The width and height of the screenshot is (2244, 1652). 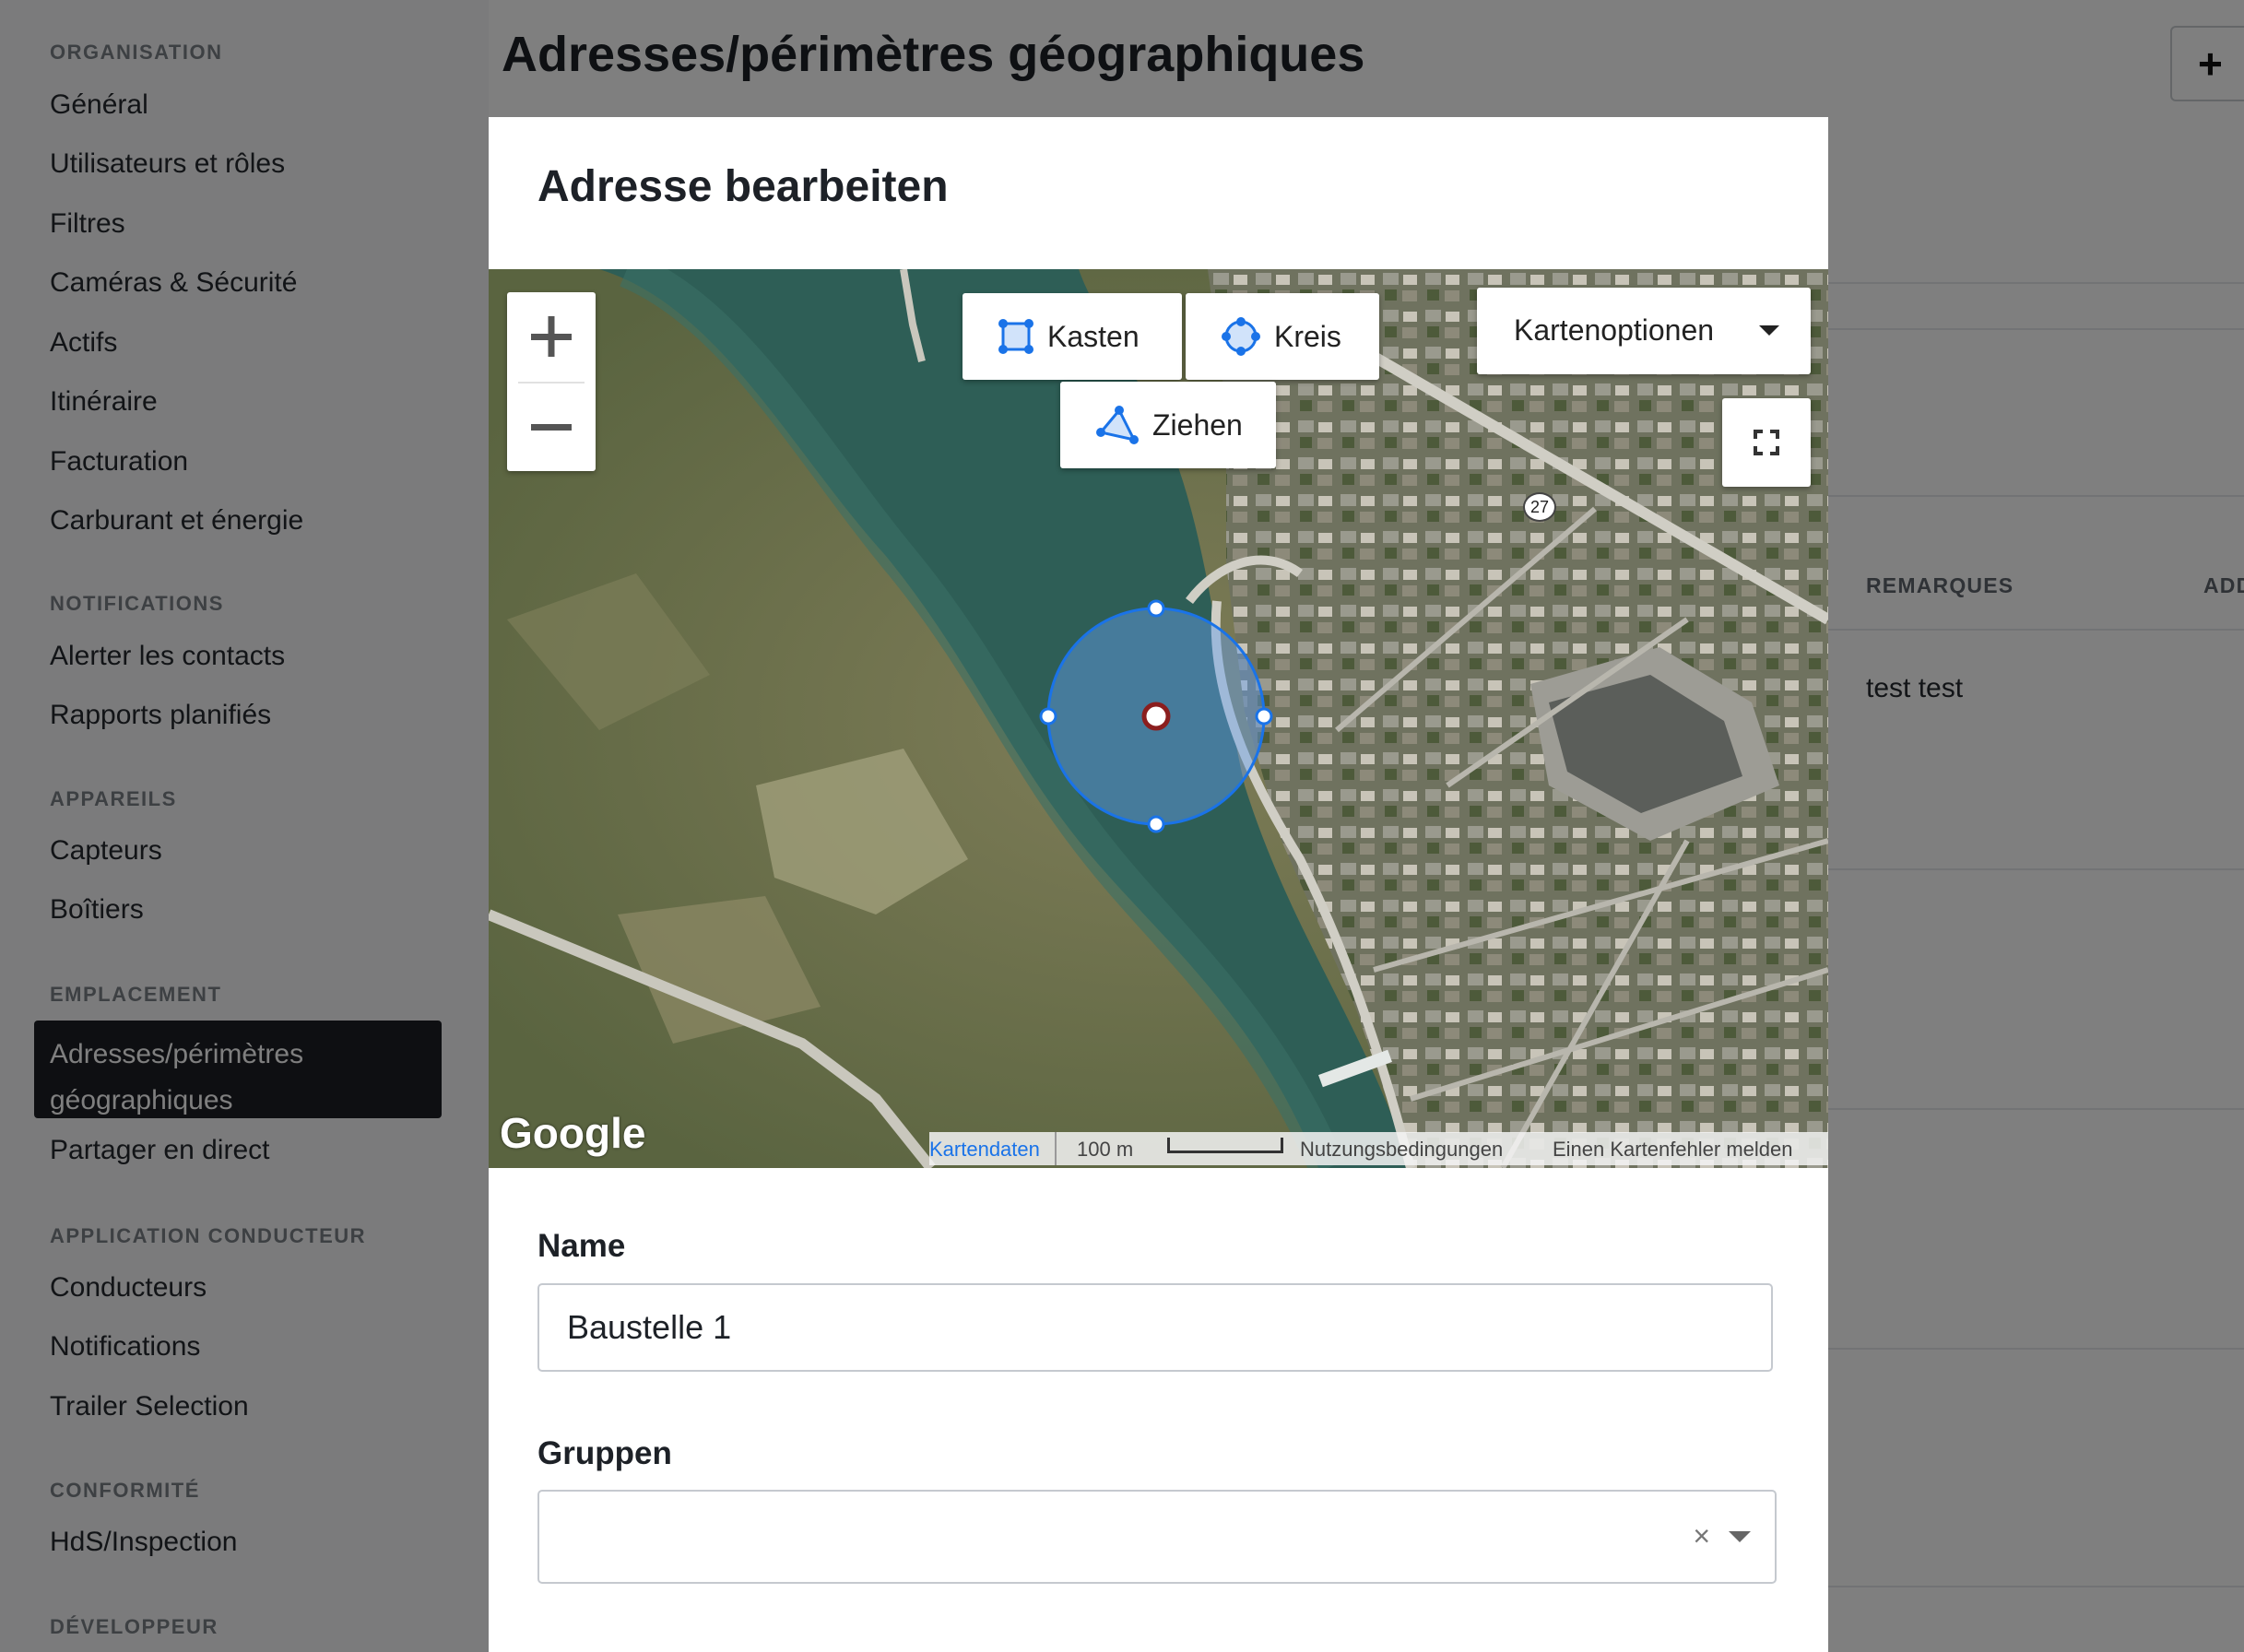 What do you see at coordinates (1015, 336) in the screenshot?
I see `square-draw-icon` at bounding box center [1015, 336].